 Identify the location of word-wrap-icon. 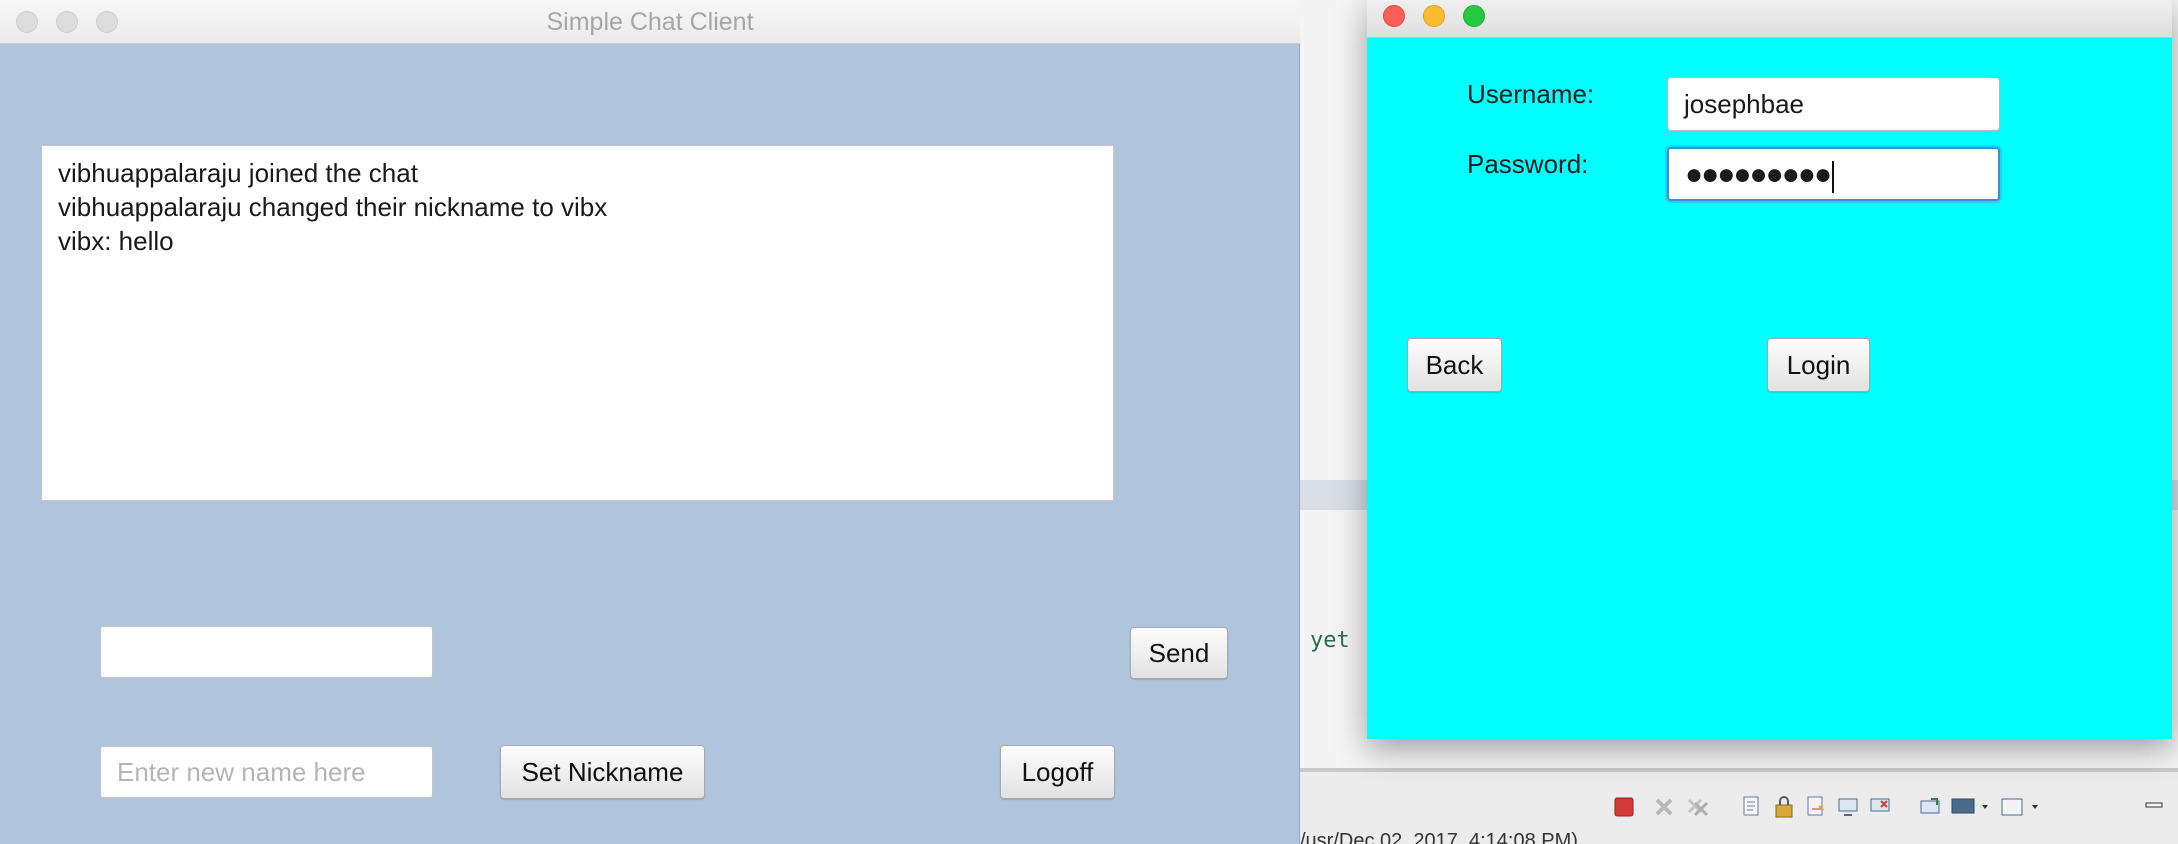
(1817, 807).